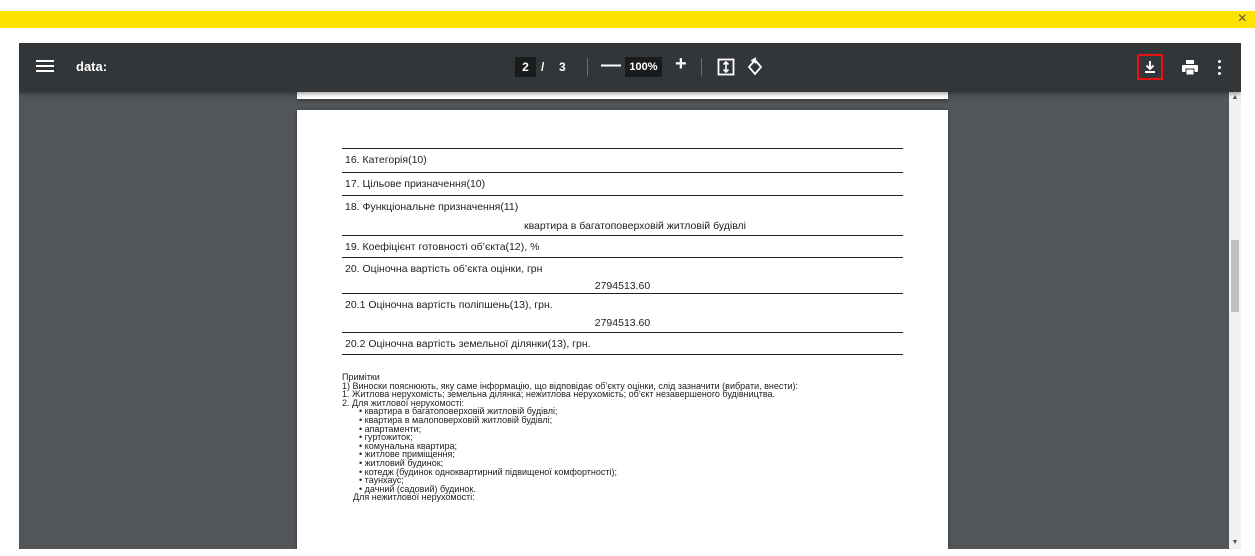 The image size is (1255, 556). Describe the element at coordinates (386, 160) in the screenshot. I see `row-label: 16. Категорія(10)` at that location.